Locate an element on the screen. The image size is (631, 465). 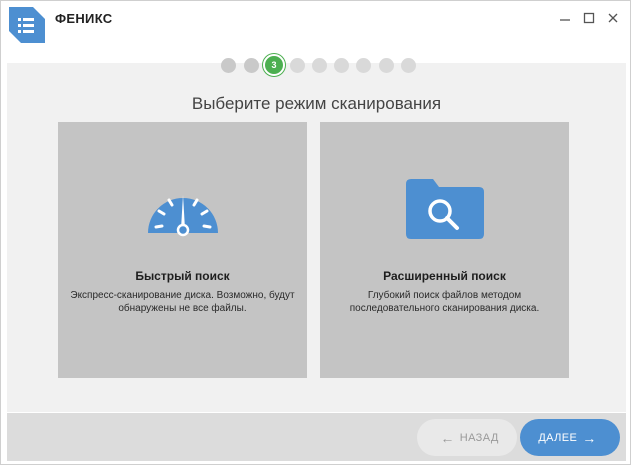
back-button: ← НАЗАД is located at coordinates (467, 437).